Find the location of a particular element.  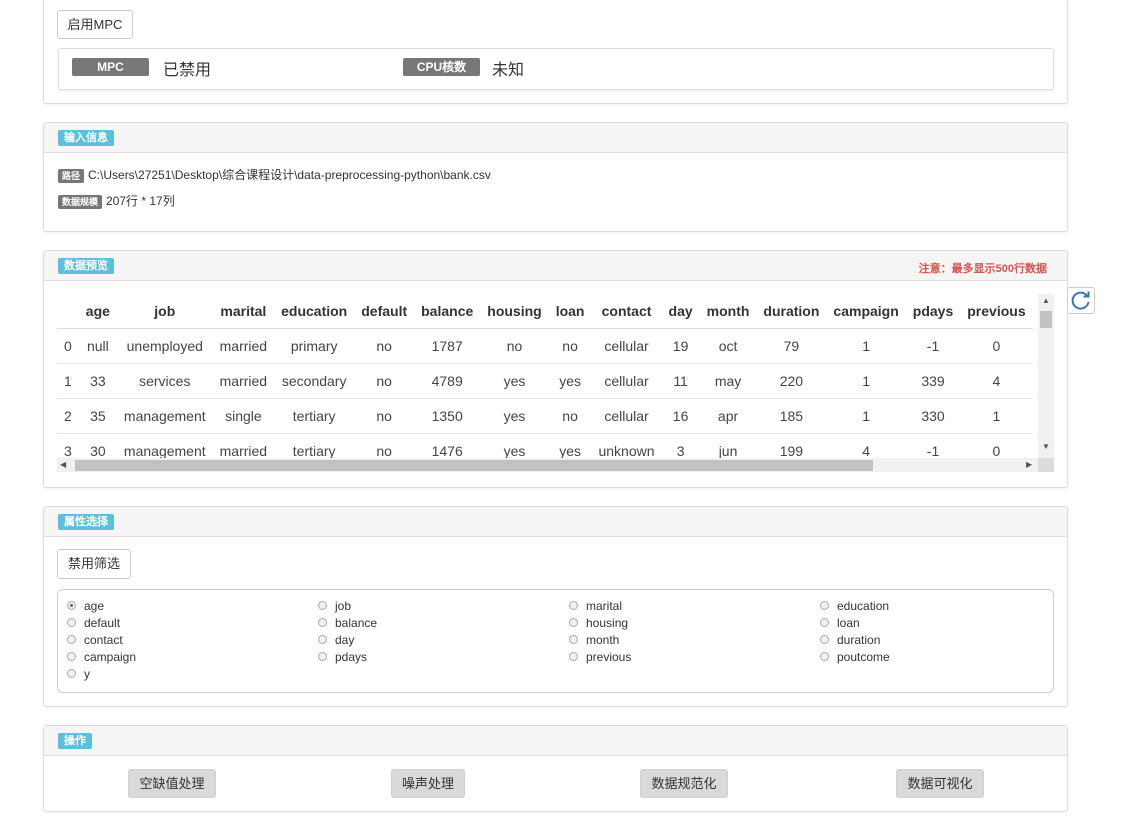

attribute-option-duration: duration is located at coordinates (850, 640).